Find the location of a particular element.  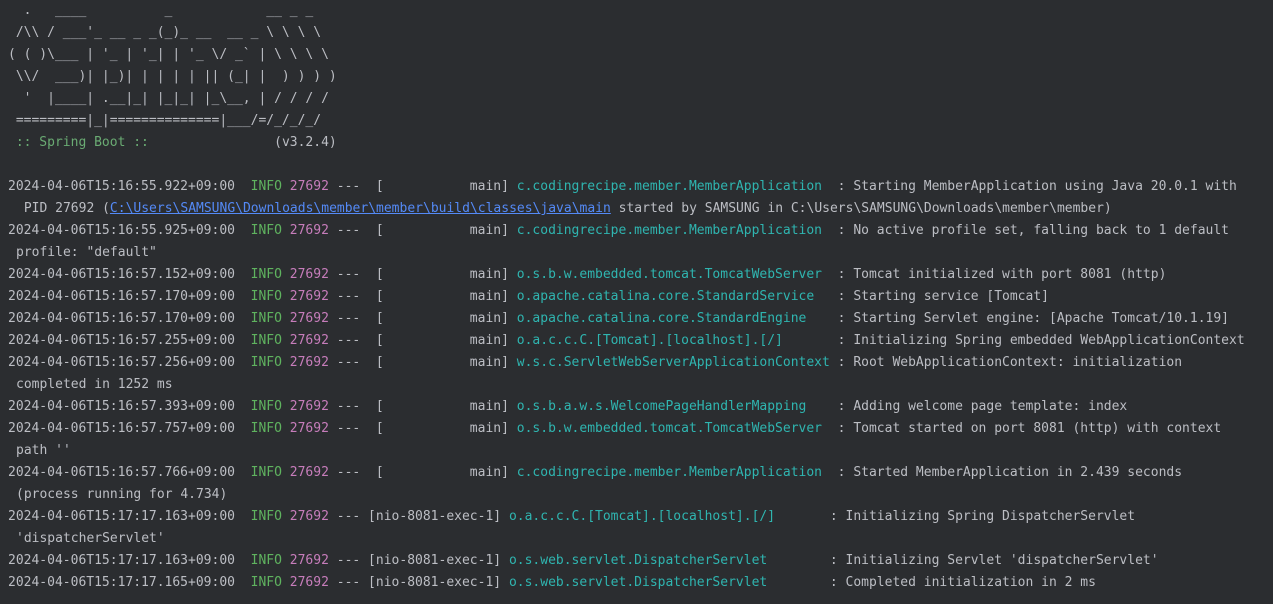

log-timestamp: 2024-04-06T15:16:55.922+09:00 is located at coordinates (121, 186).